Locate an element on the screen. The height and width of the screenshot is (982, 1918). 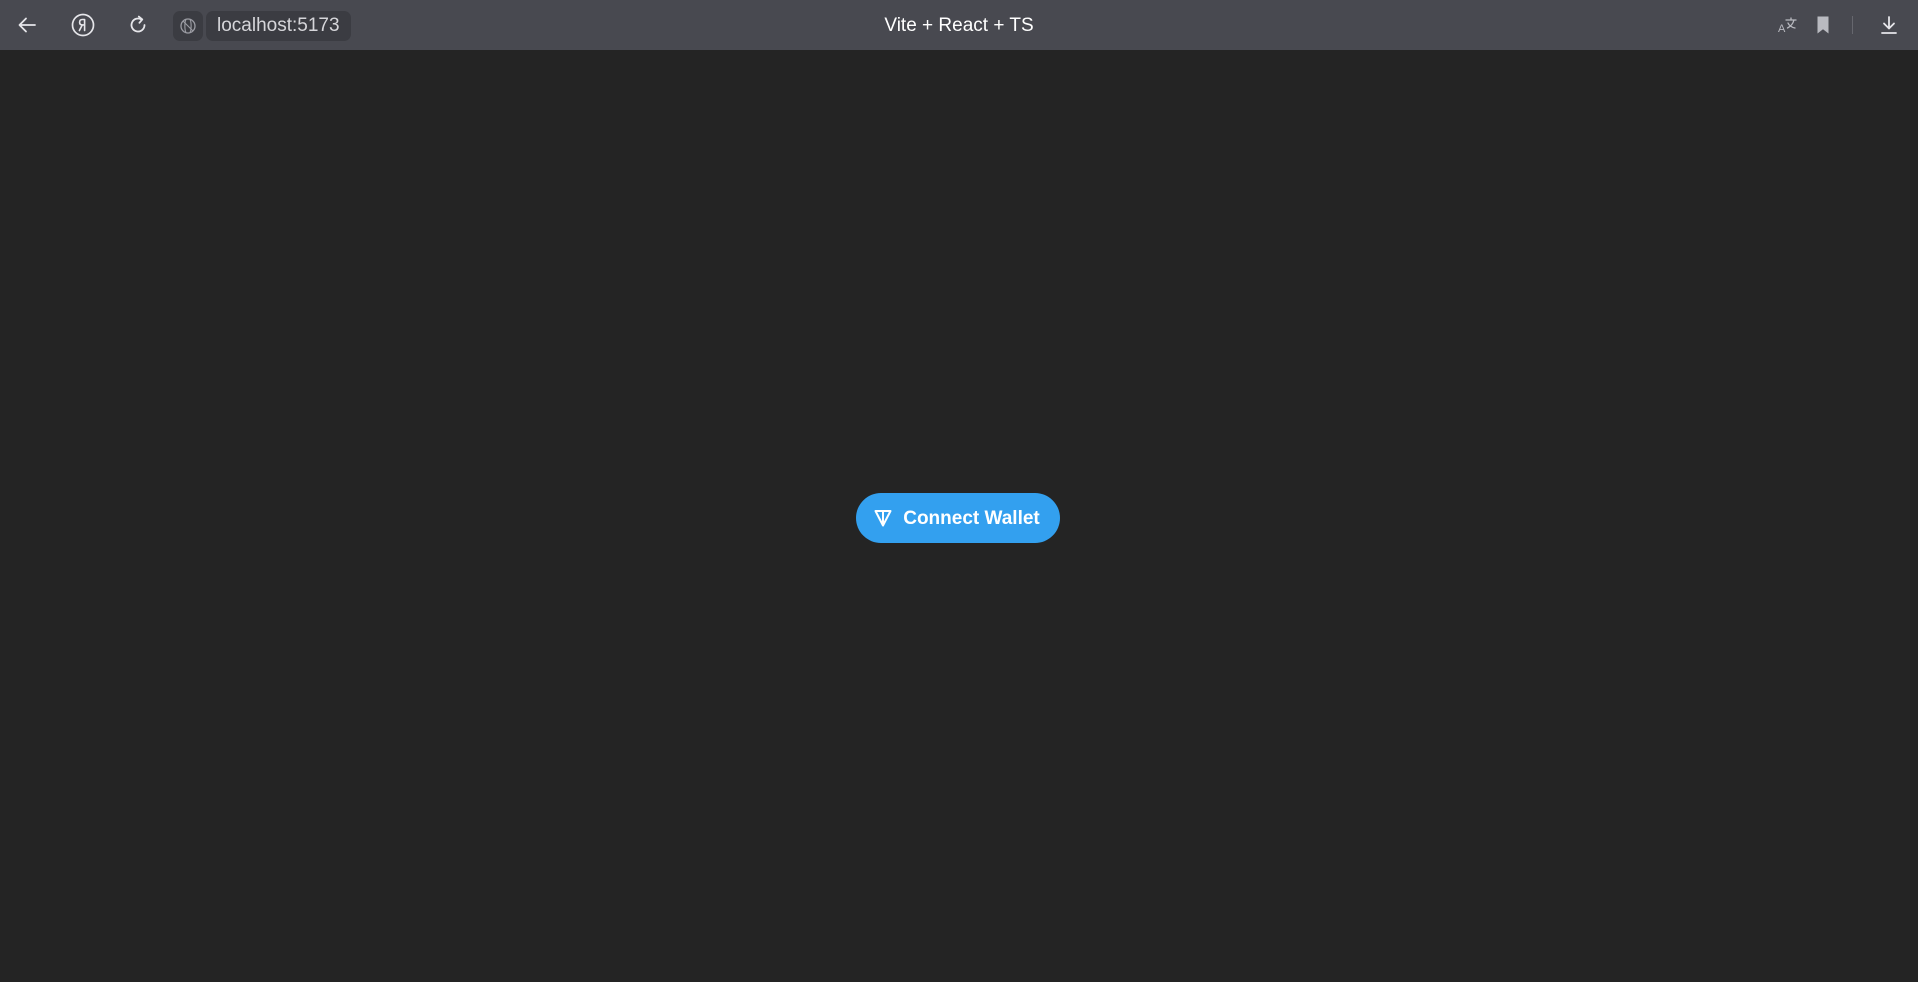
translate-button: A is located at coordinates (1788, 25).